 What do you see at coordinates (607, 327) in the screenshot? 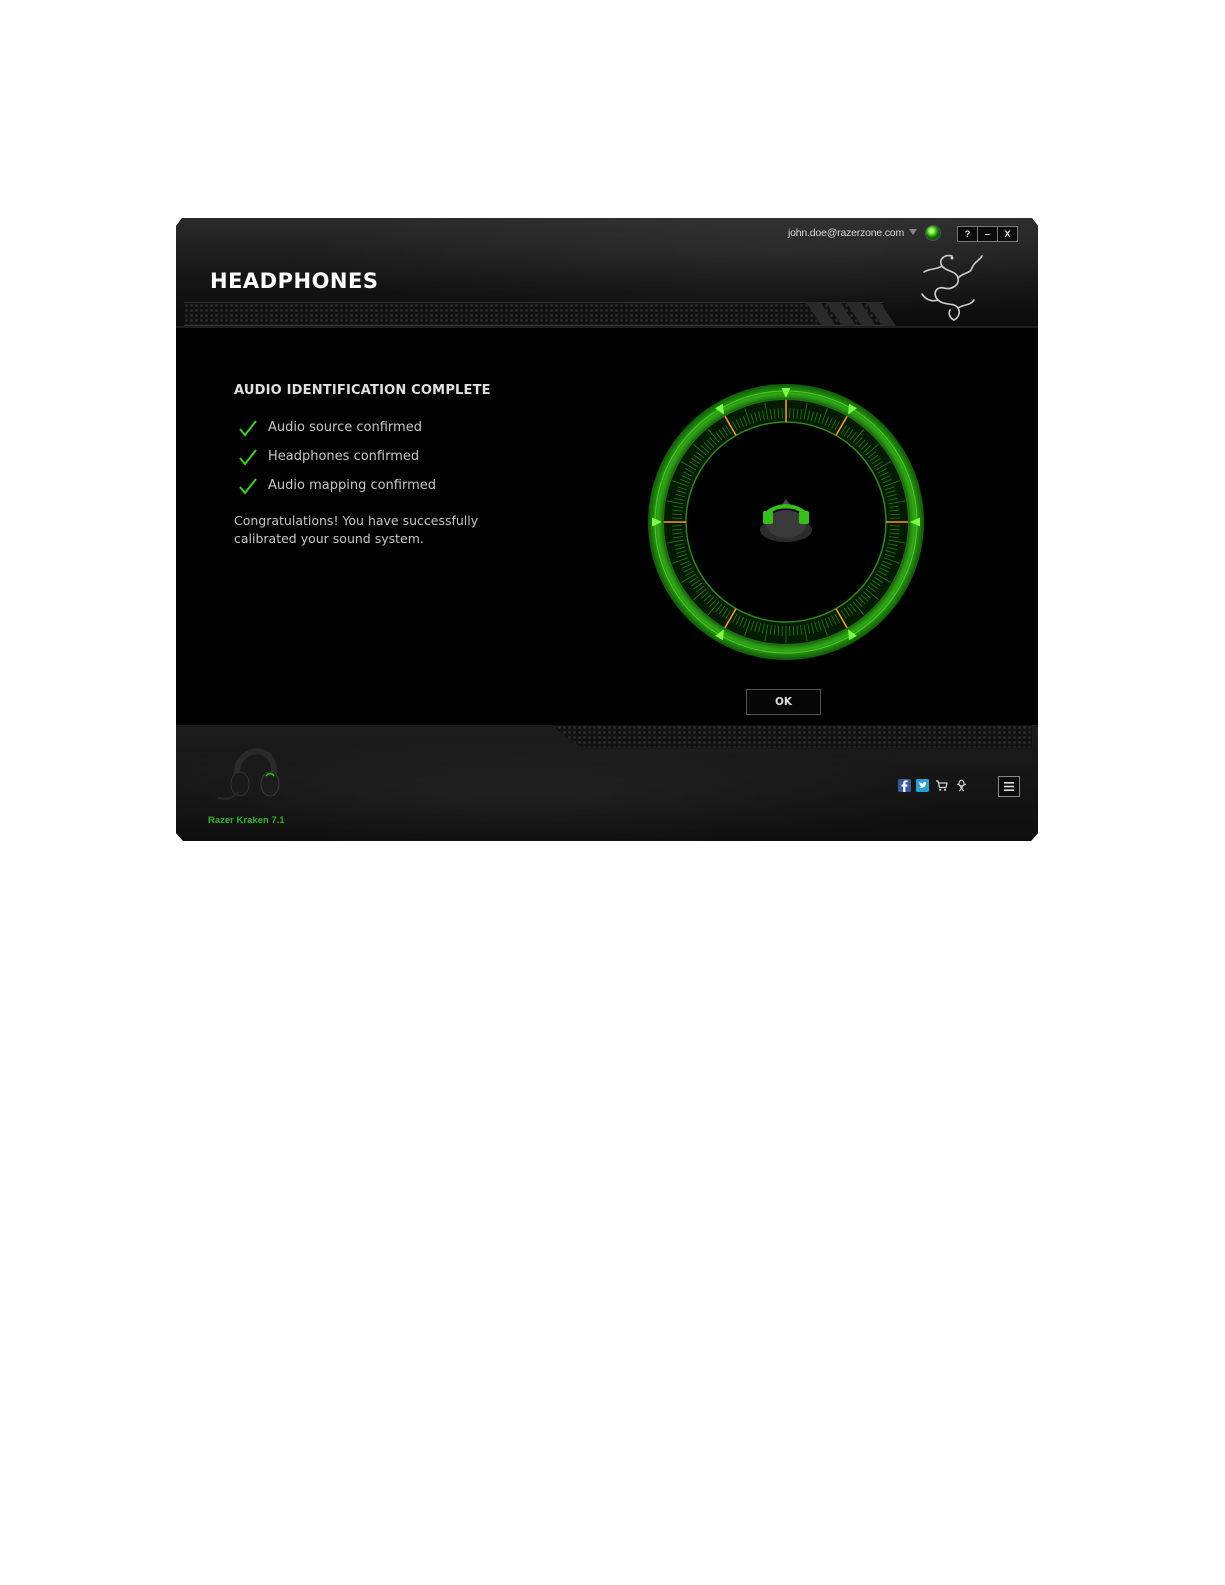
I see `header-divider` at bounding box center [607, 327].